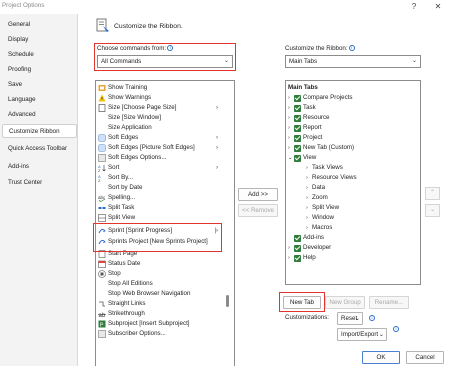 This screenshot has height=366, width=450. What do you see at coordinates (39, 55) in the screenshot?
I see `nav-schedule: Schedule` at bounding box center [39, 55].